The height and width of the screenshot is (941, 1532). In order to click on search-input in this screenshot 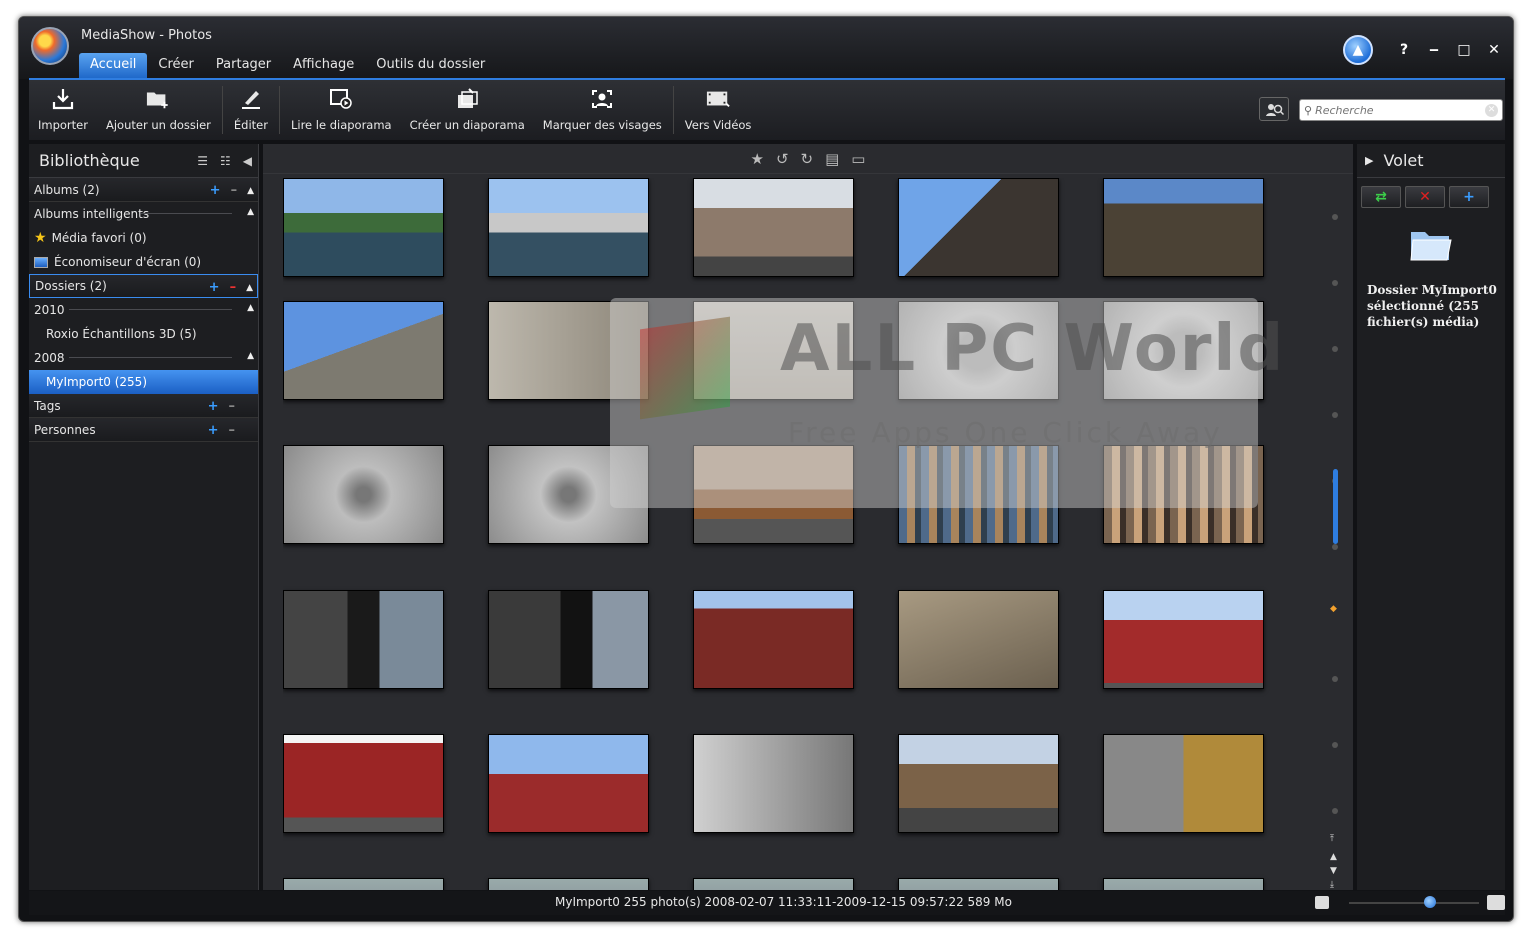, I will do `click(1395, 110)`.